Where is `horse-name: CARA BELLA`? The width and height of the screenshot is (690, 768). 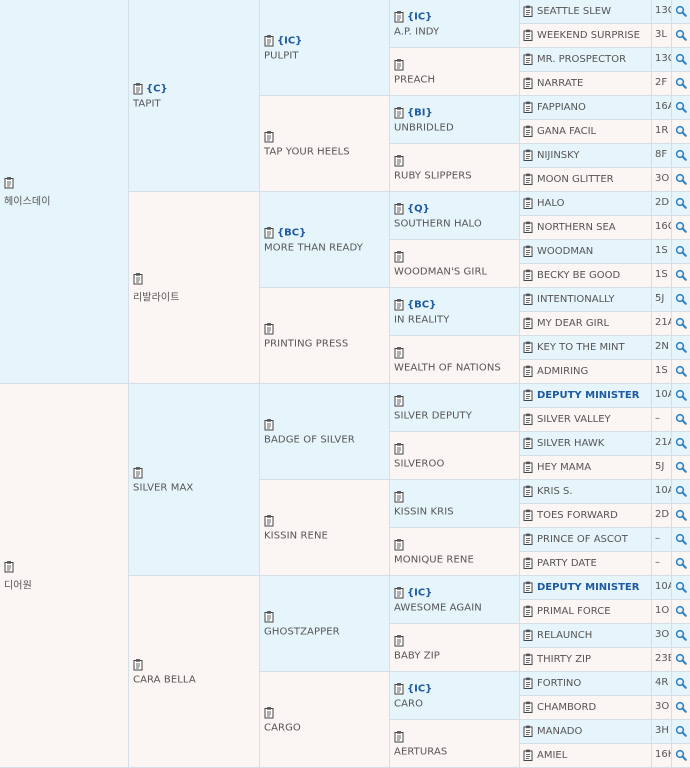 horse-name: CARA BELLA is located at coordinates (195, 679).